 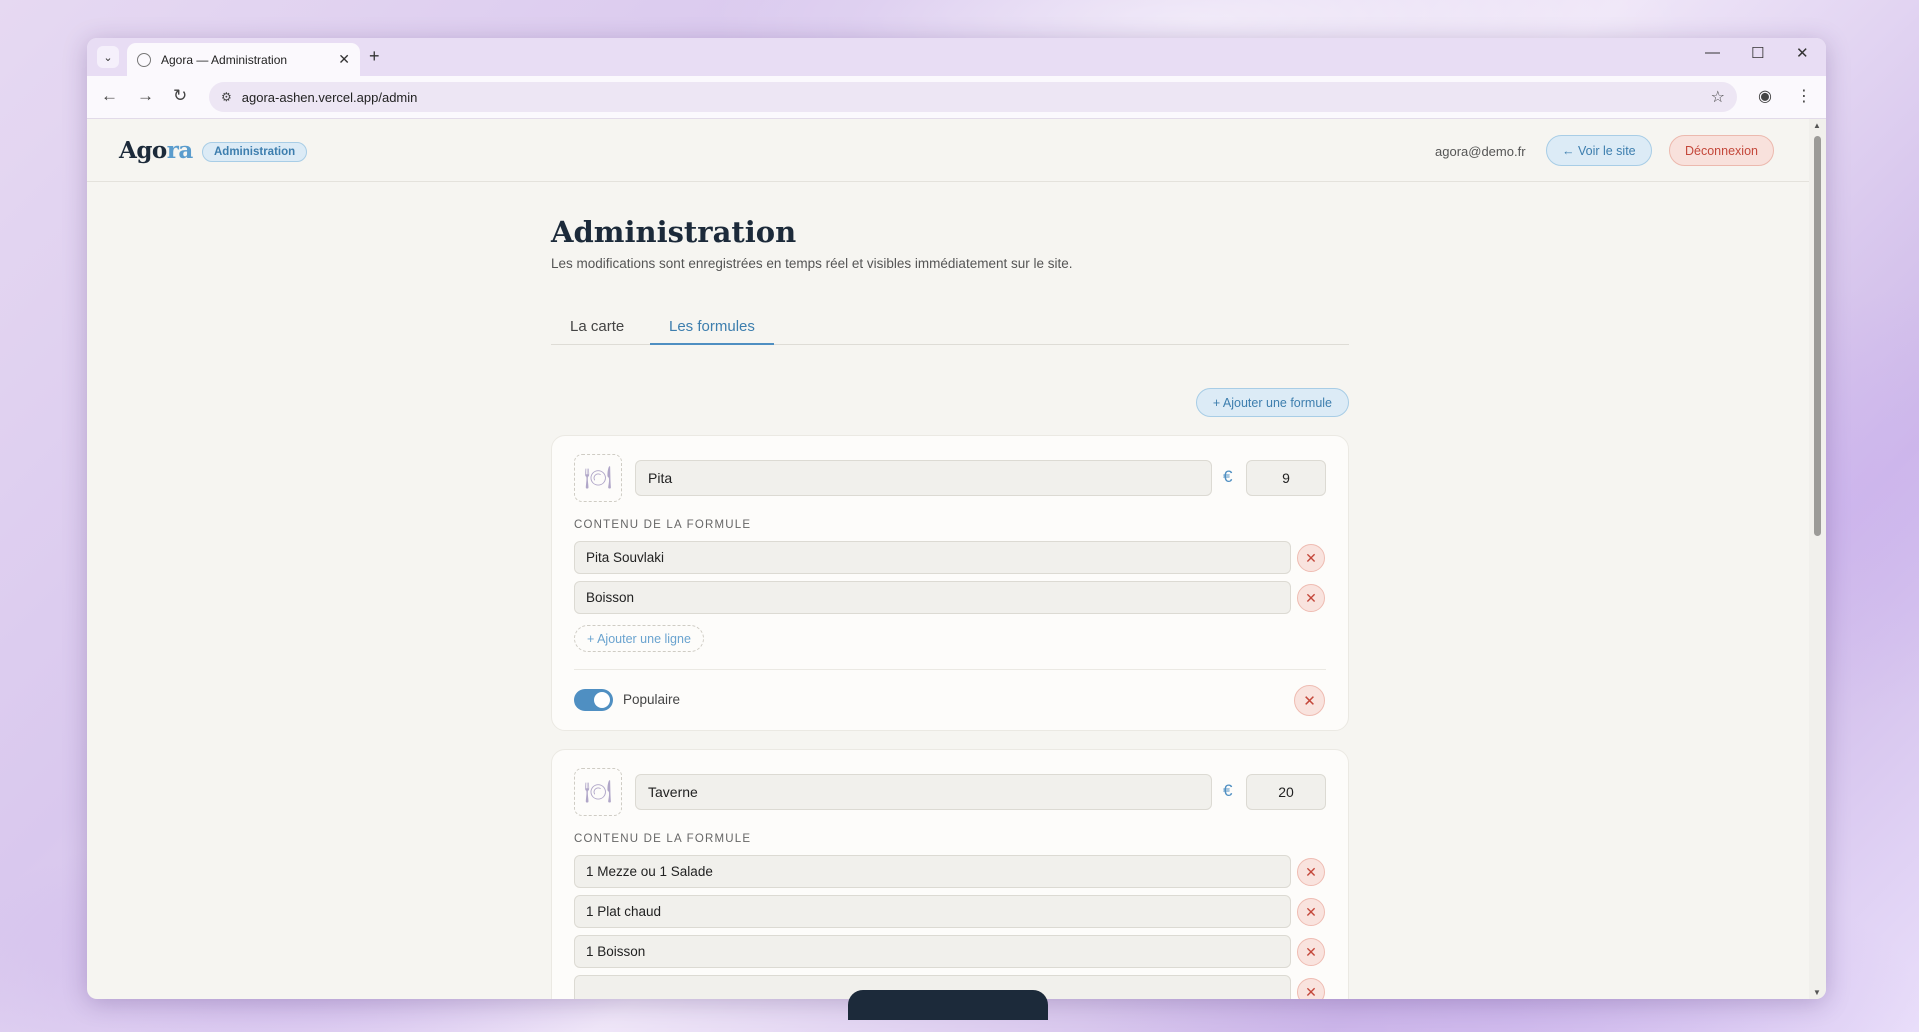 I want to click on divider, so click(x=950, y=669).